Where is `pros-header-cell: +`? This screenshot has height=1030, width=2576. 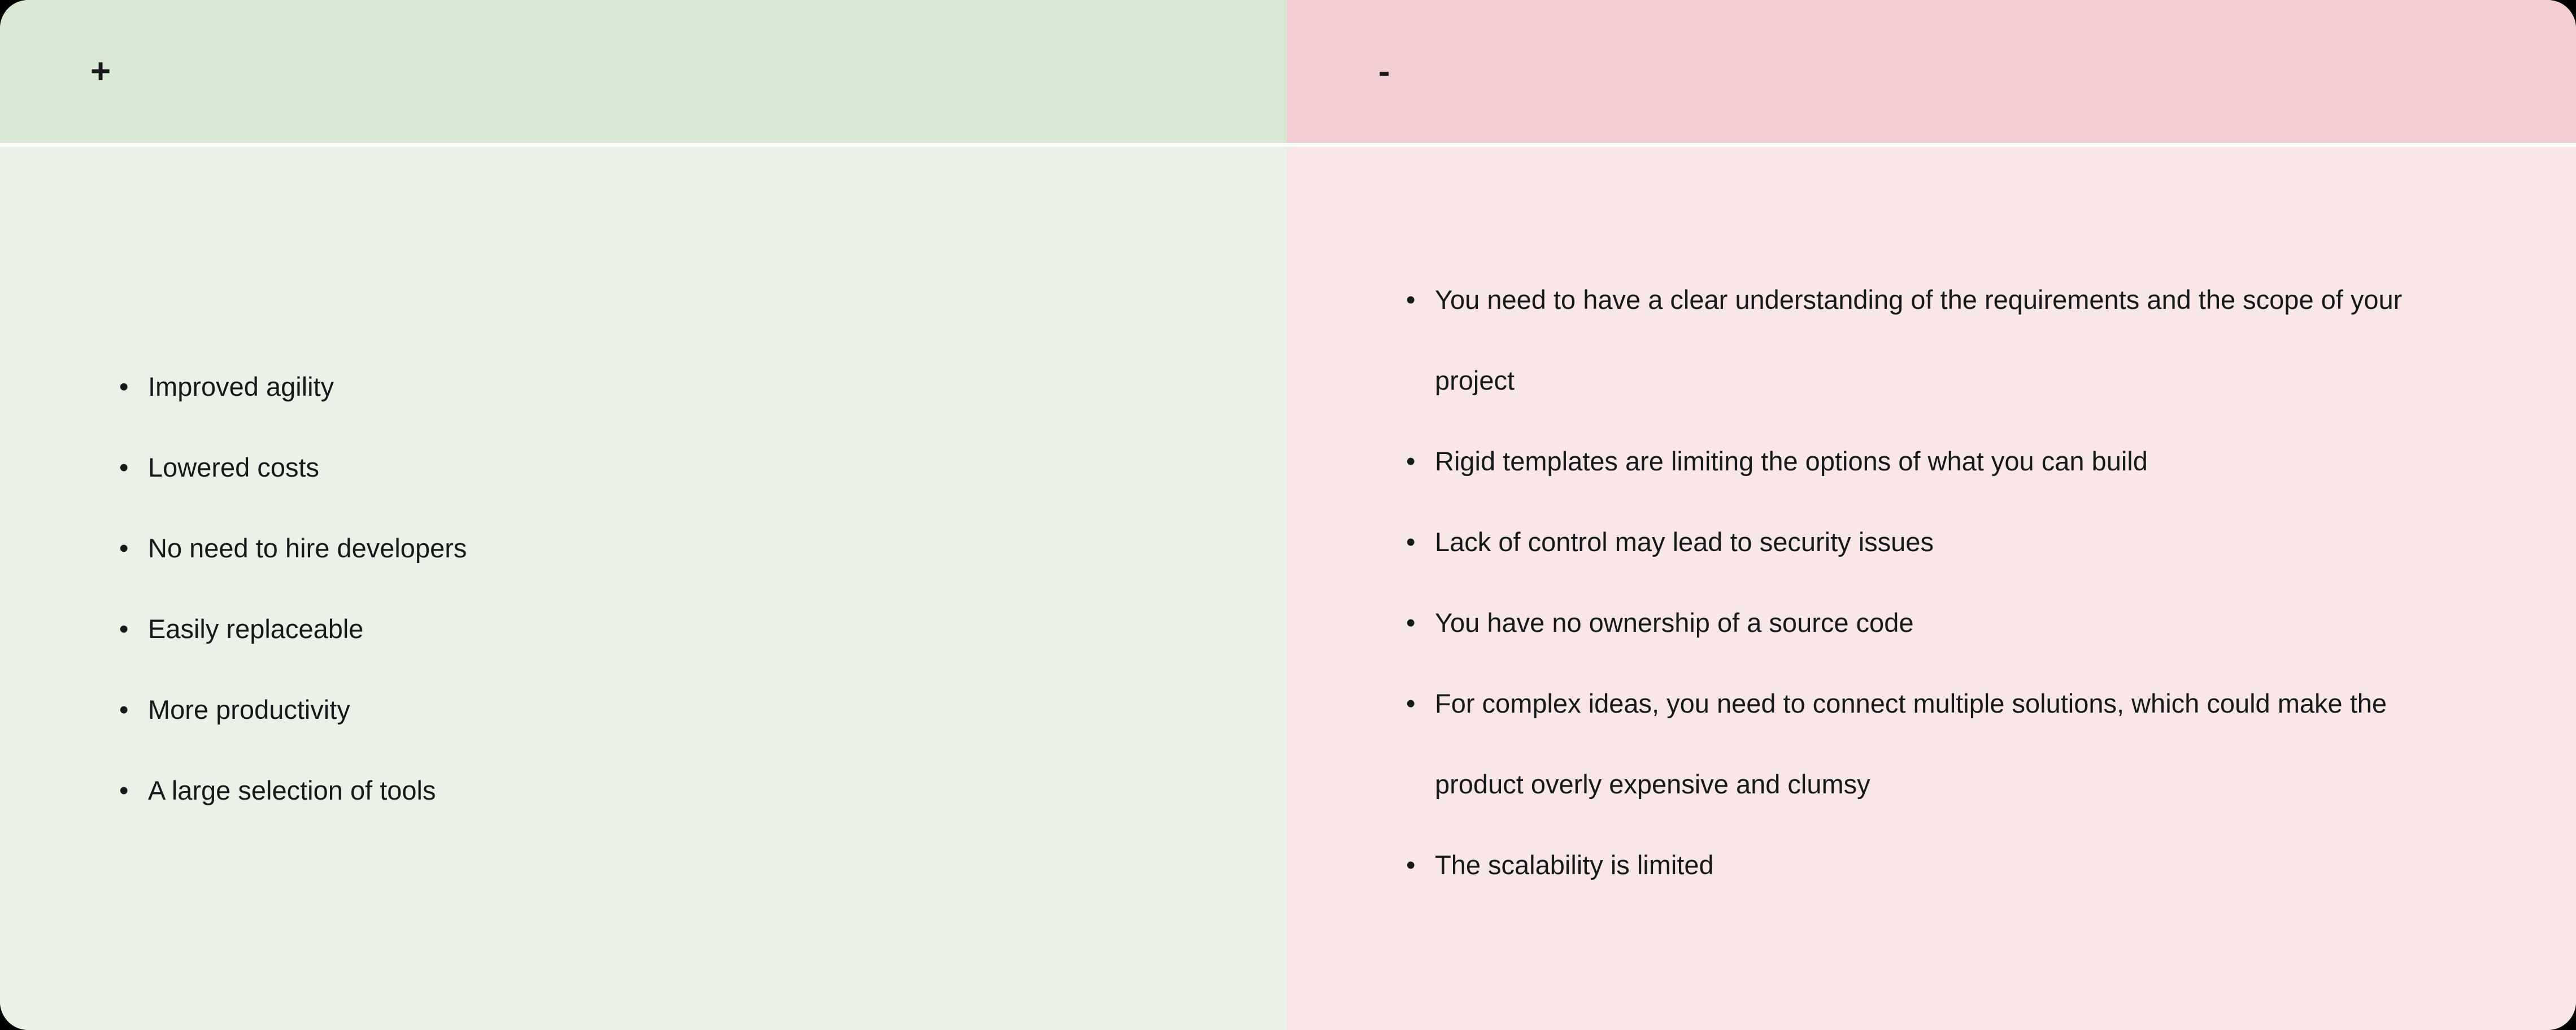
pros-header-cell: + is located at coordinates (643, 71).